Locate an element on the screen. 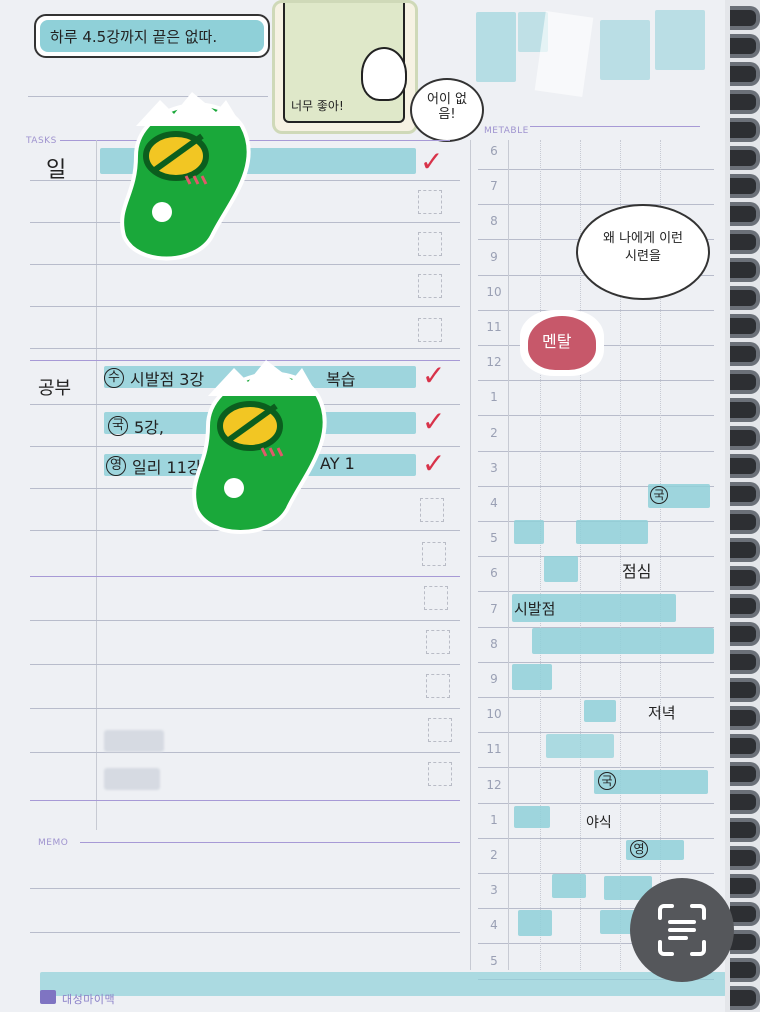 The height and width of the screenshot is (1012, 760). speech-sticker: 왜 나에게 이런 시련을 is located at coordinates (643, 252).